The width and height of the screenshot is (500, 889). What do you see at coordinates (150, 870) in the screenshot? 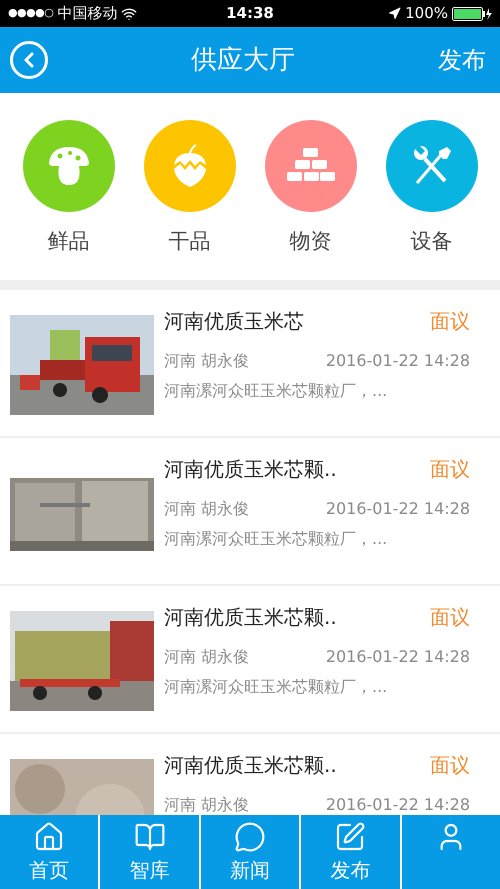
I see `tab-label: 智库` at bounding box center [150, 870].